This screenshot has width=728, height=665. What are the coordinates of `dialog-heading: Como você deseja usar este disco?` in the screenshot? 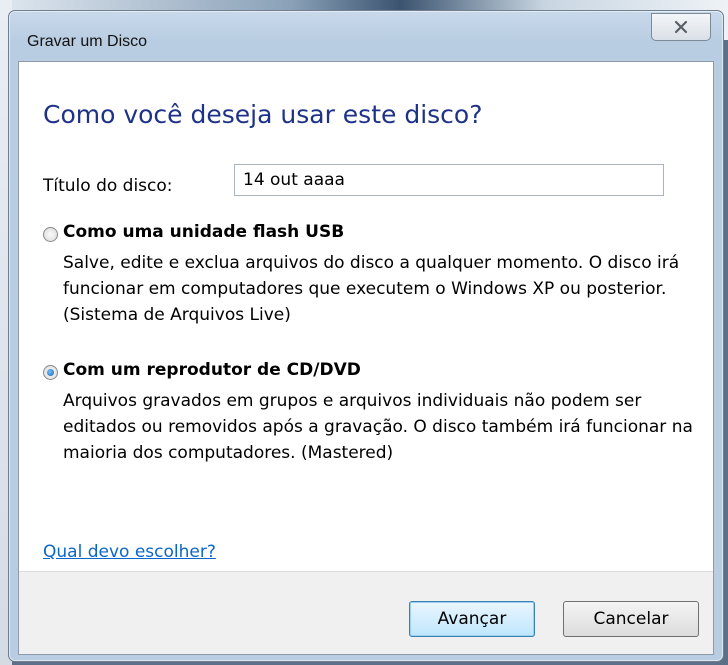 It's located at (263, 114).